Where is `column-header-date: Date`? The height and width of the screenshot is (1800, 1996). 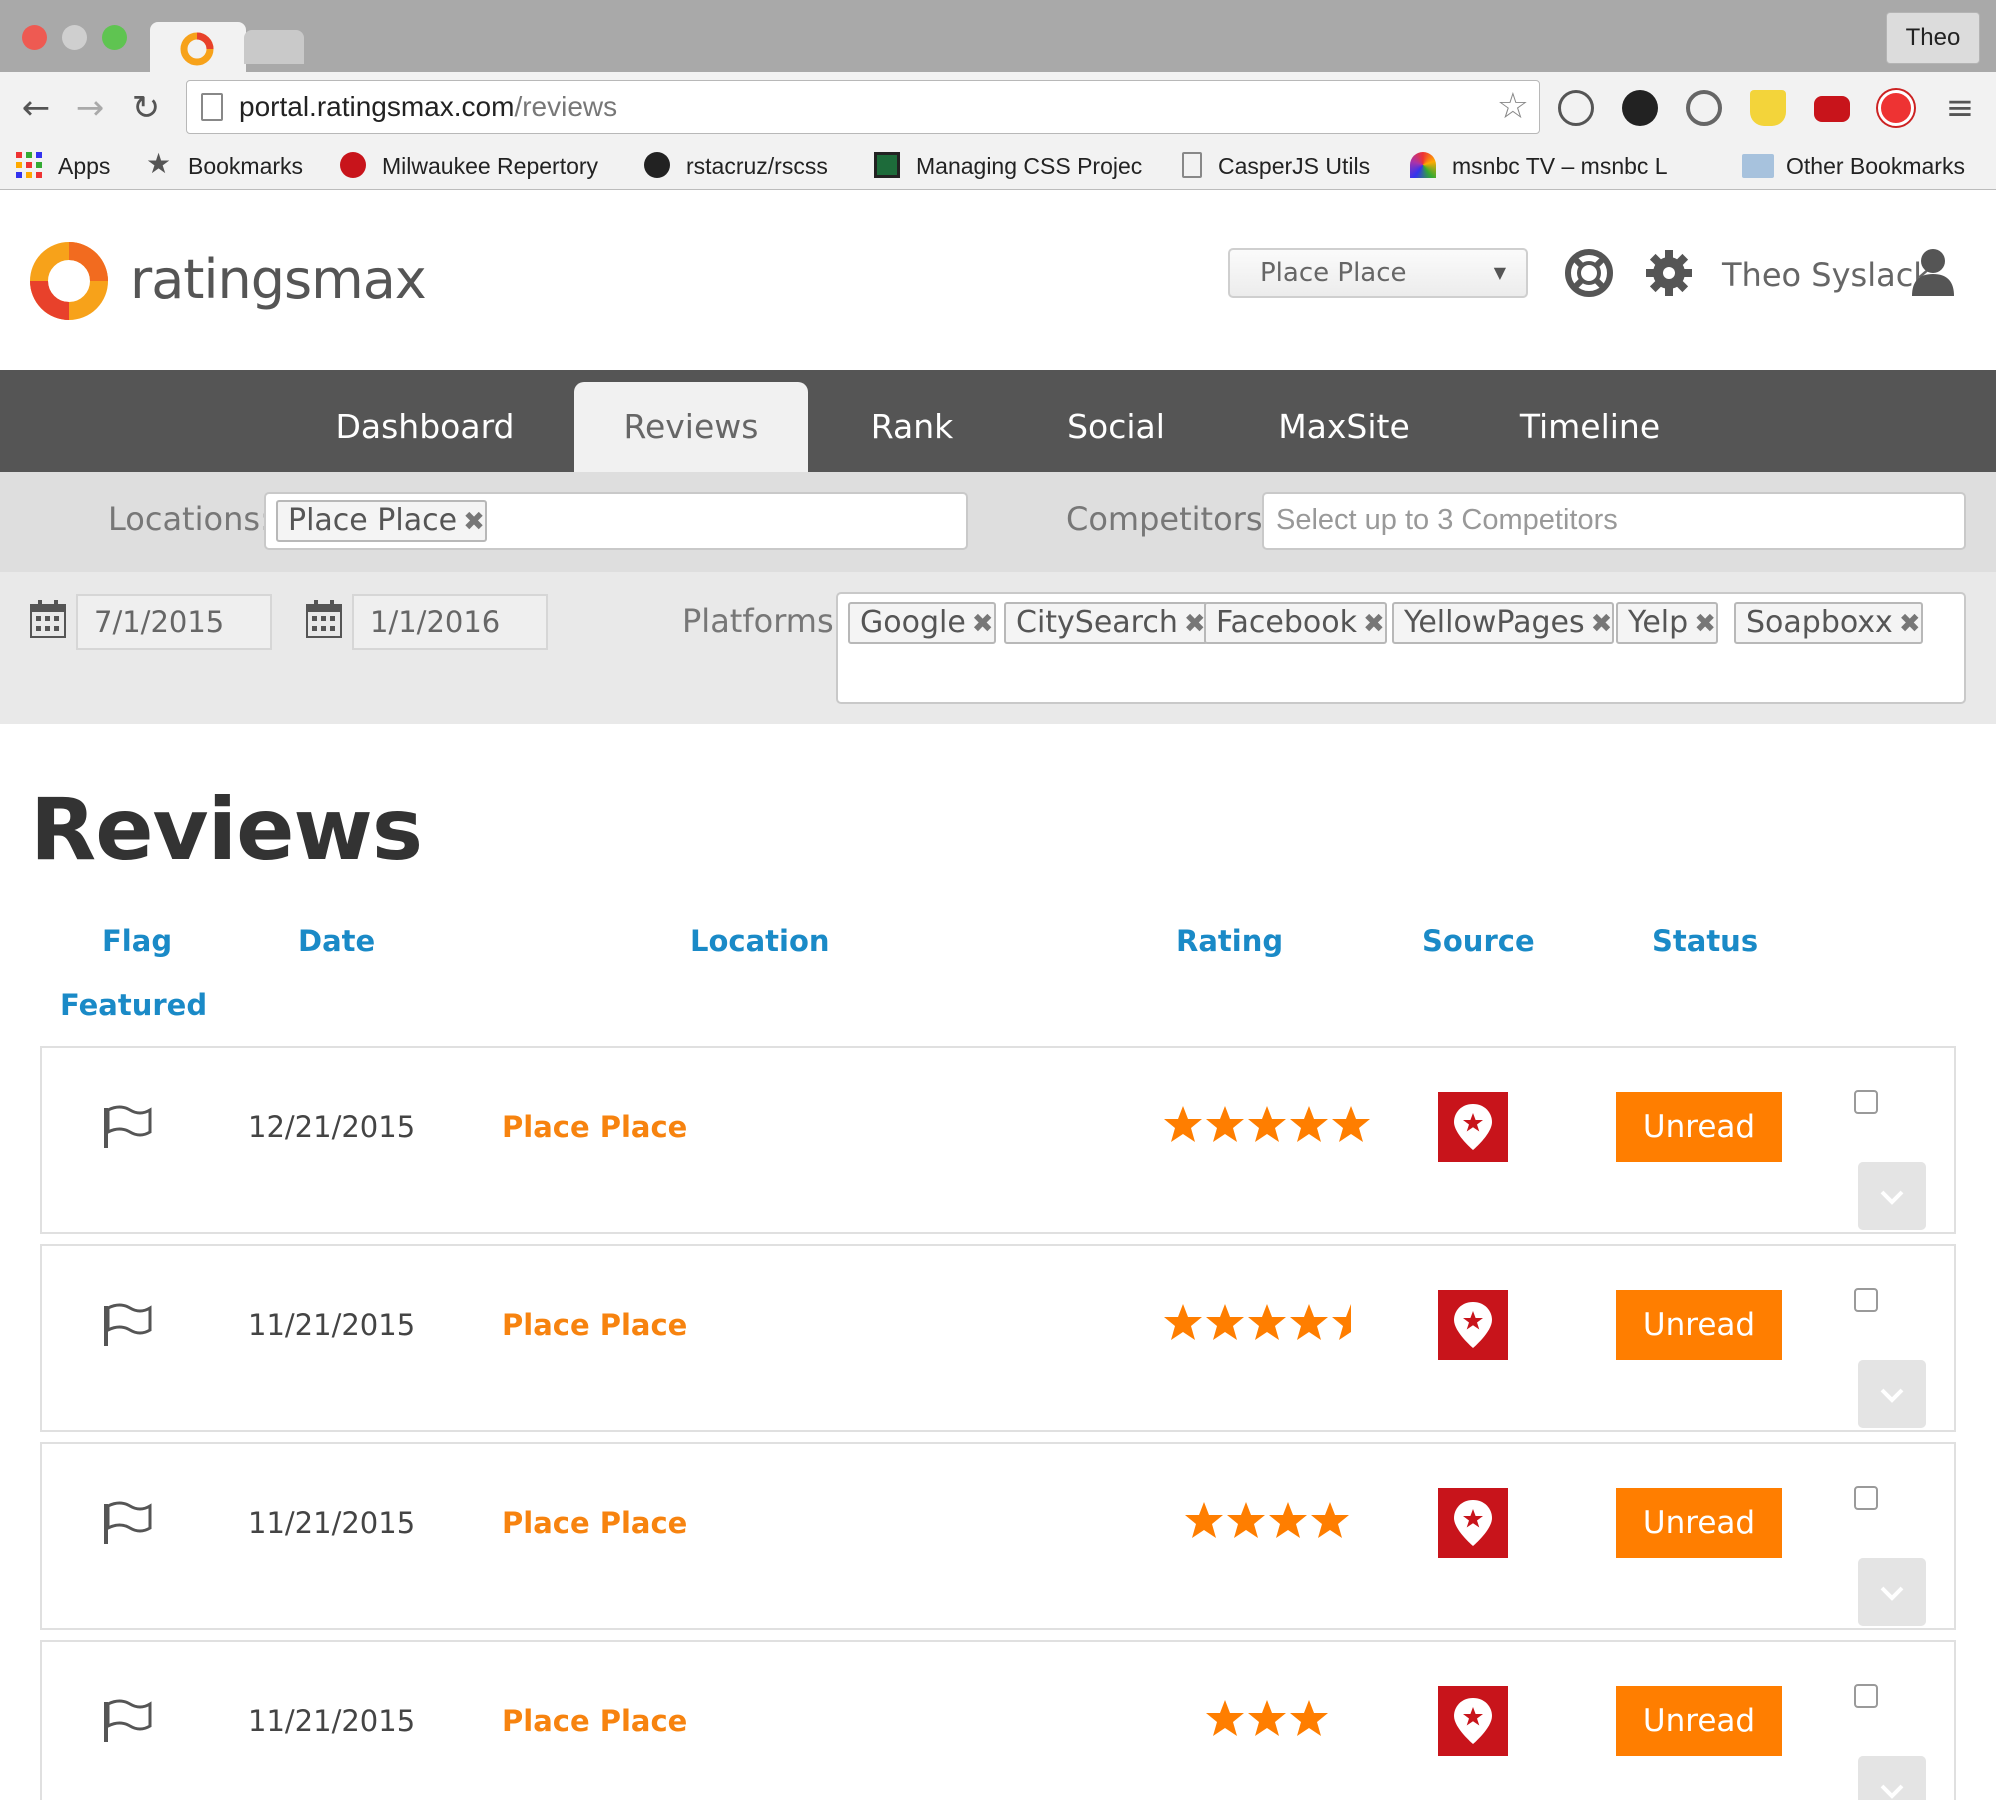 column-header-date: Date is located at coordinates (336, 941).